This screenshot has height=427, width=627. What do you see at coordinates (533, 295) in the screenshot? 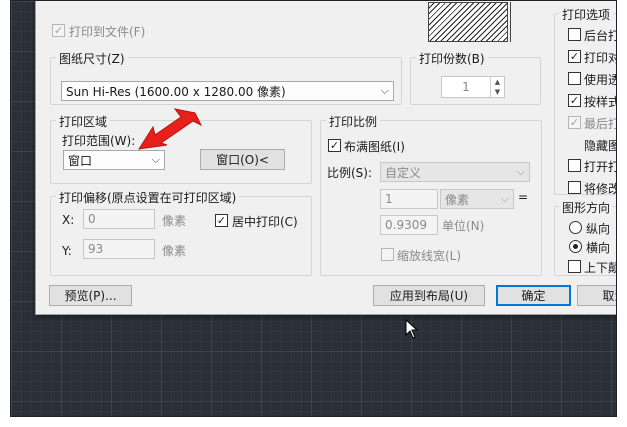
I see `ok-button: 确定` at bounding box center [533, 295].